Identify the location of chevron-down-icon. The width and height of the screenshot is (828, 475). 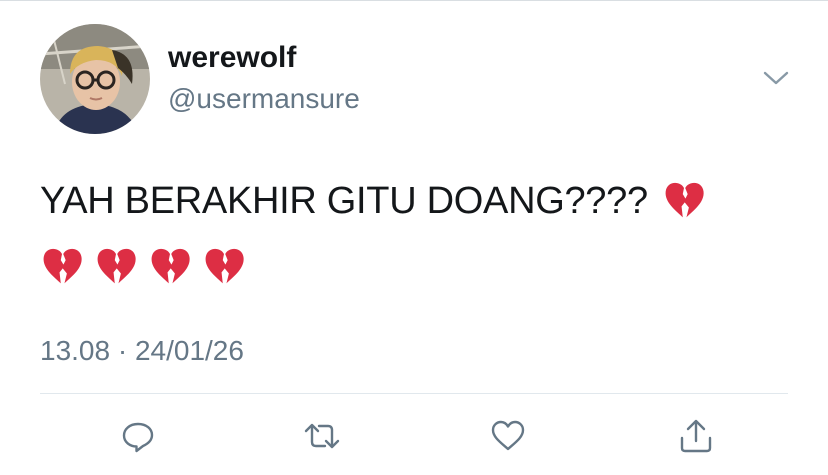
(776, 78).